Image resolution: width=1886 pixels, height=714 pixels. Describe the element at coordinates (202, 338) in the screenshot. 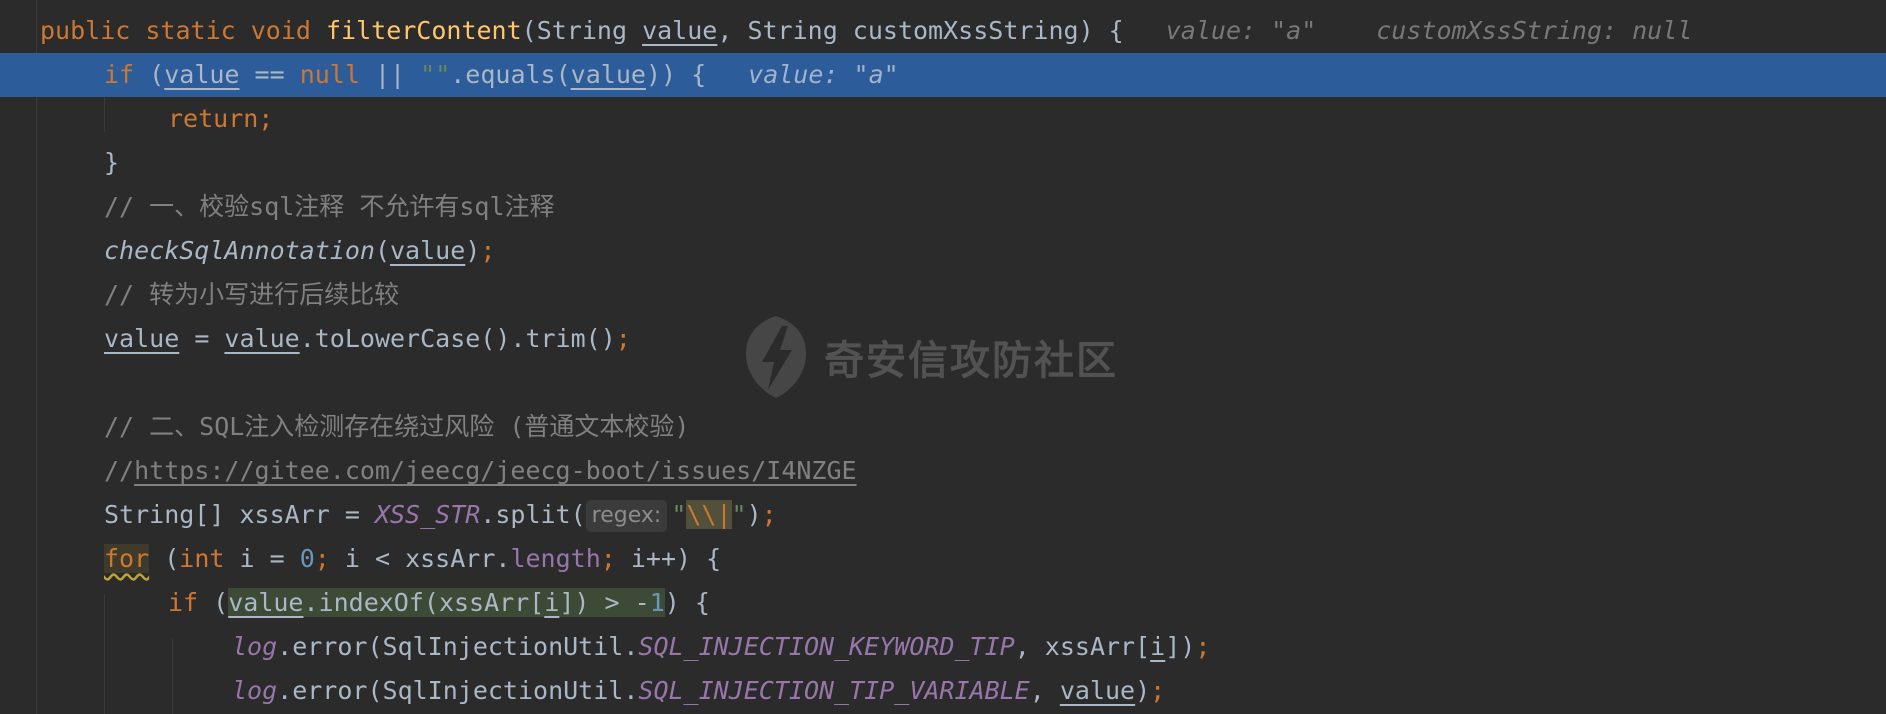

I see `code-token: =` at that location.